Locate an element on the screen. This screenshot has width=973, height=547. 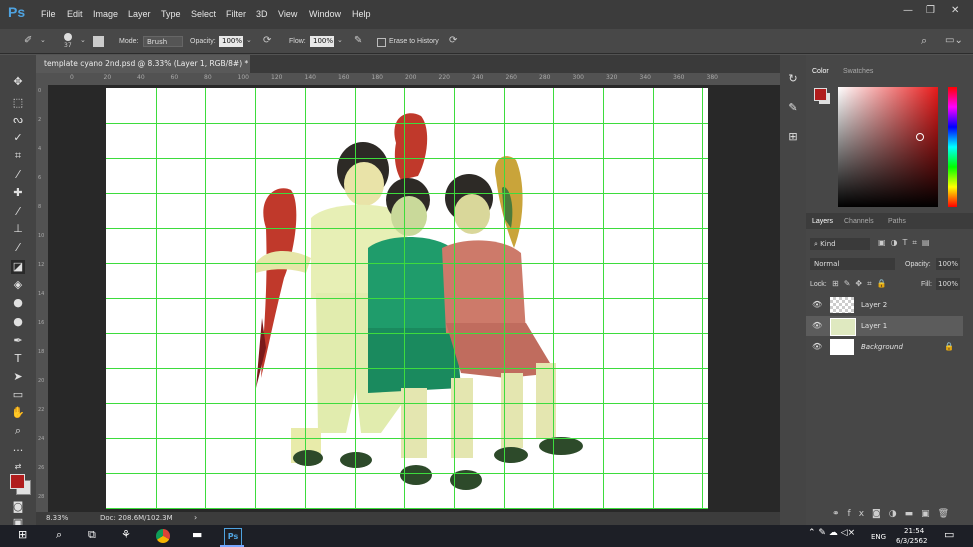
menu-help: Help is located at coordinates (361, 14).